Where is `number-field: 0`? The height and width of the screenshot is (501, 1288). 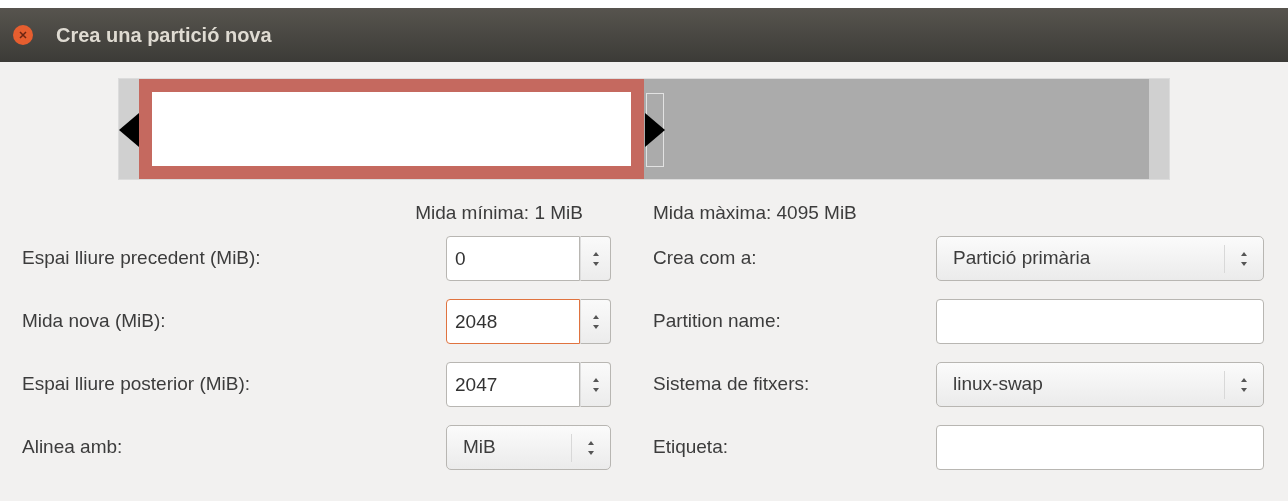
number-field: 0 is located at coordinates (513, 258).